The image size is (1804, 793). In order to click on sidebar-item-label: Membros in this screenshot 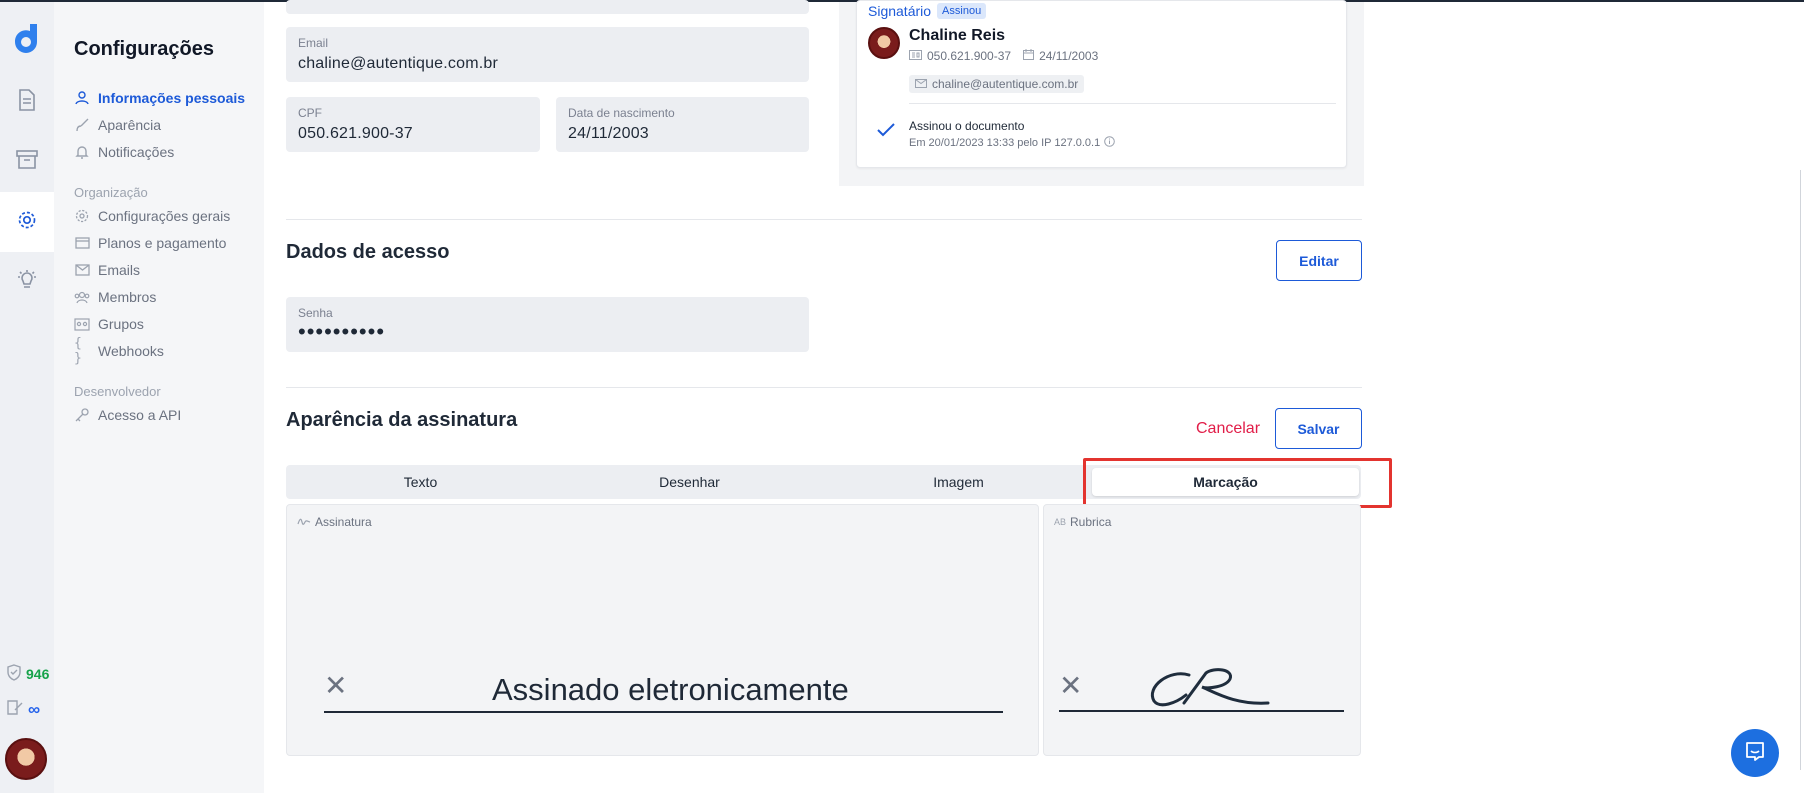, I will do `click(127, 297)`.